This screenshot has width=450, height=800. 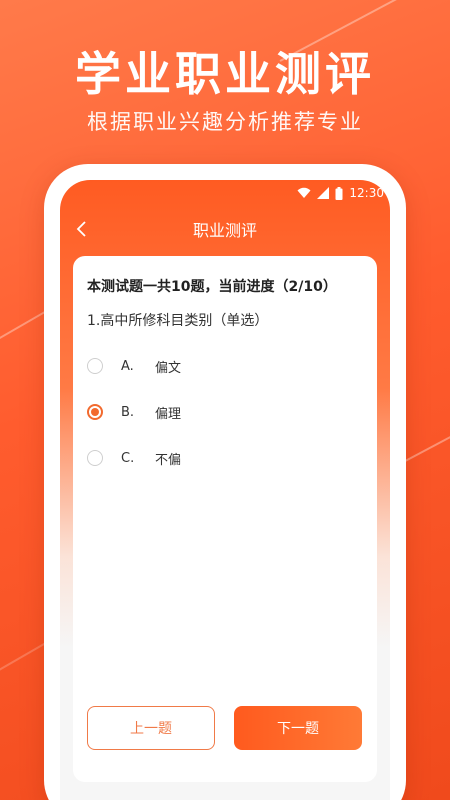 I want to click on chevron-left-icon, so click(x=83, y=229).